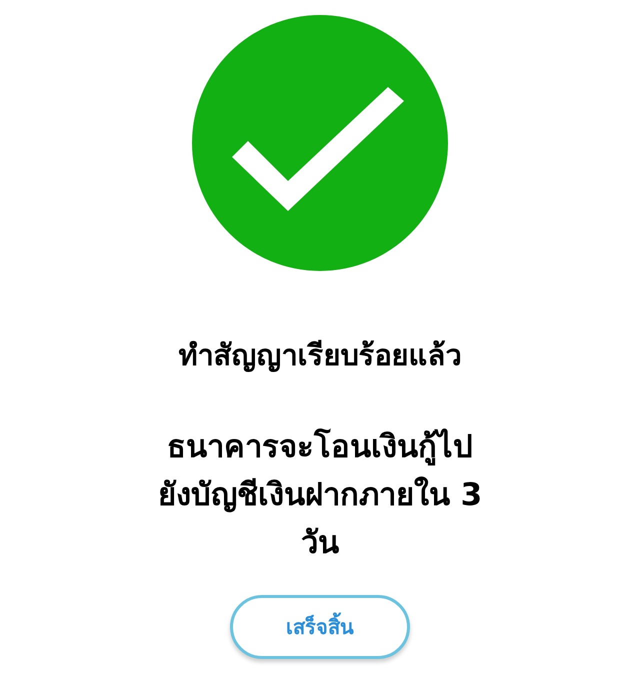 The width and height of the screenshot is (640, 697). Describe the element at coordinates (320, 495) in the screenshot. I see `success-message: ธนาคารจะโอนเงินกู้ไป ยังบัญชีเงินฝากภายใน 3 วัน` at that location.